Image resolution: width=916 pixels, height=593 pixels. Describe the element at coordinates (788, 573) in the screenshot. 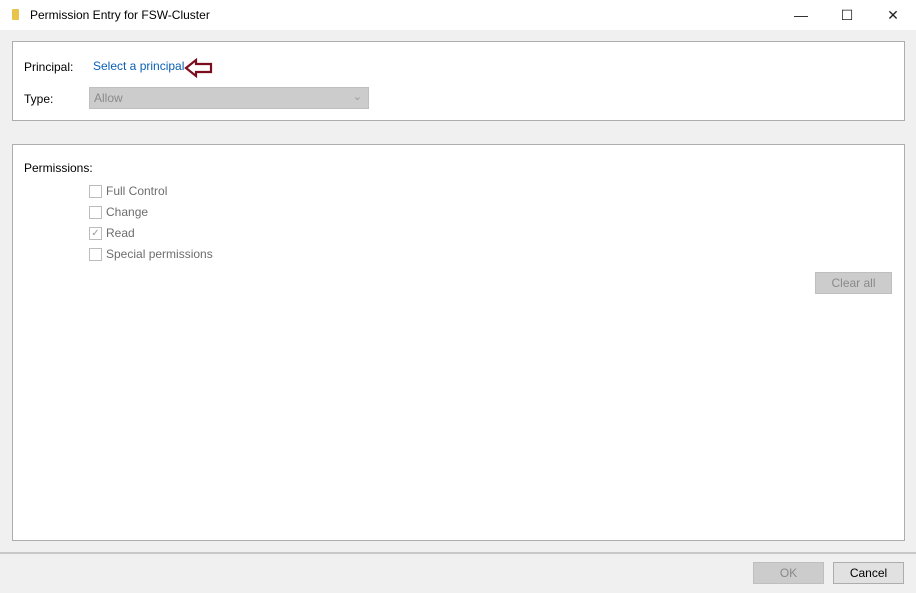

I see `ok-button: OK` at that location.